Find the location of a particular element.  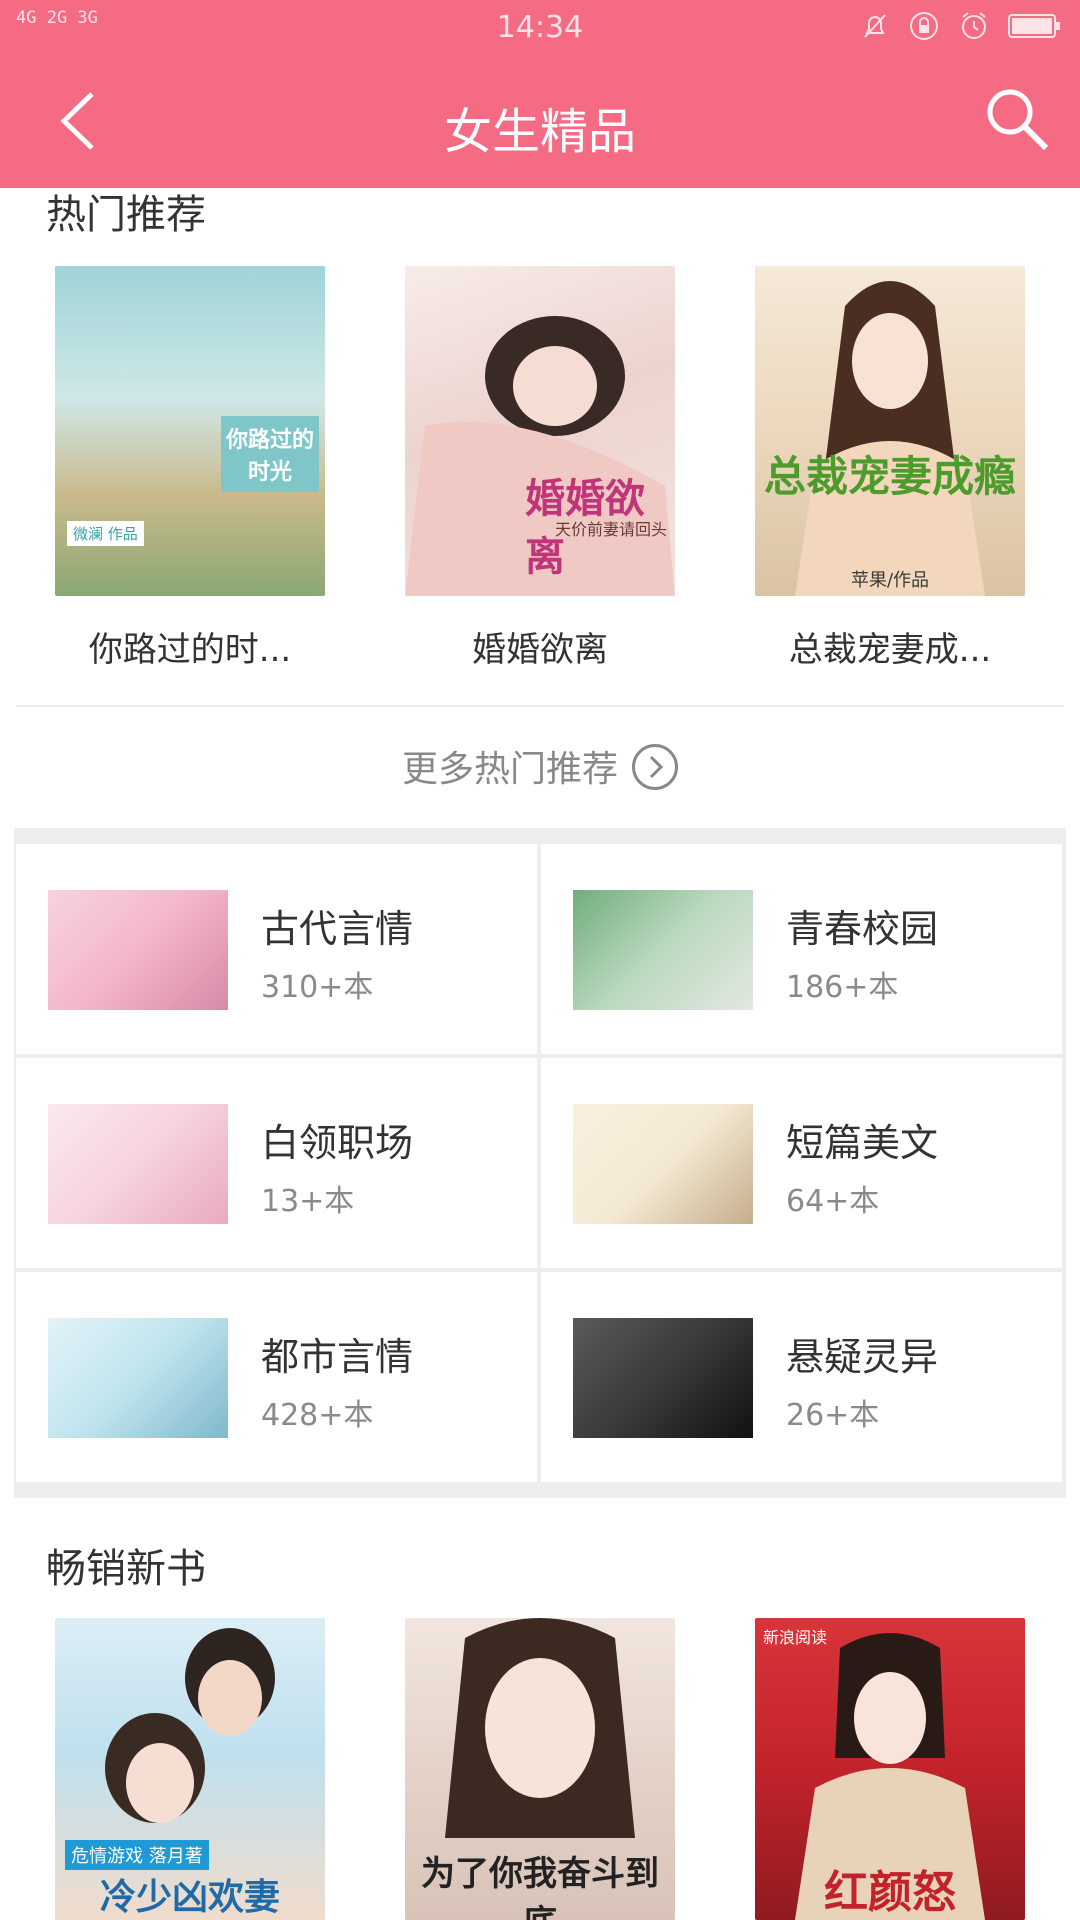

category-item-workplace: 白领职场 13+本 is located at coordinates (276, 1163).